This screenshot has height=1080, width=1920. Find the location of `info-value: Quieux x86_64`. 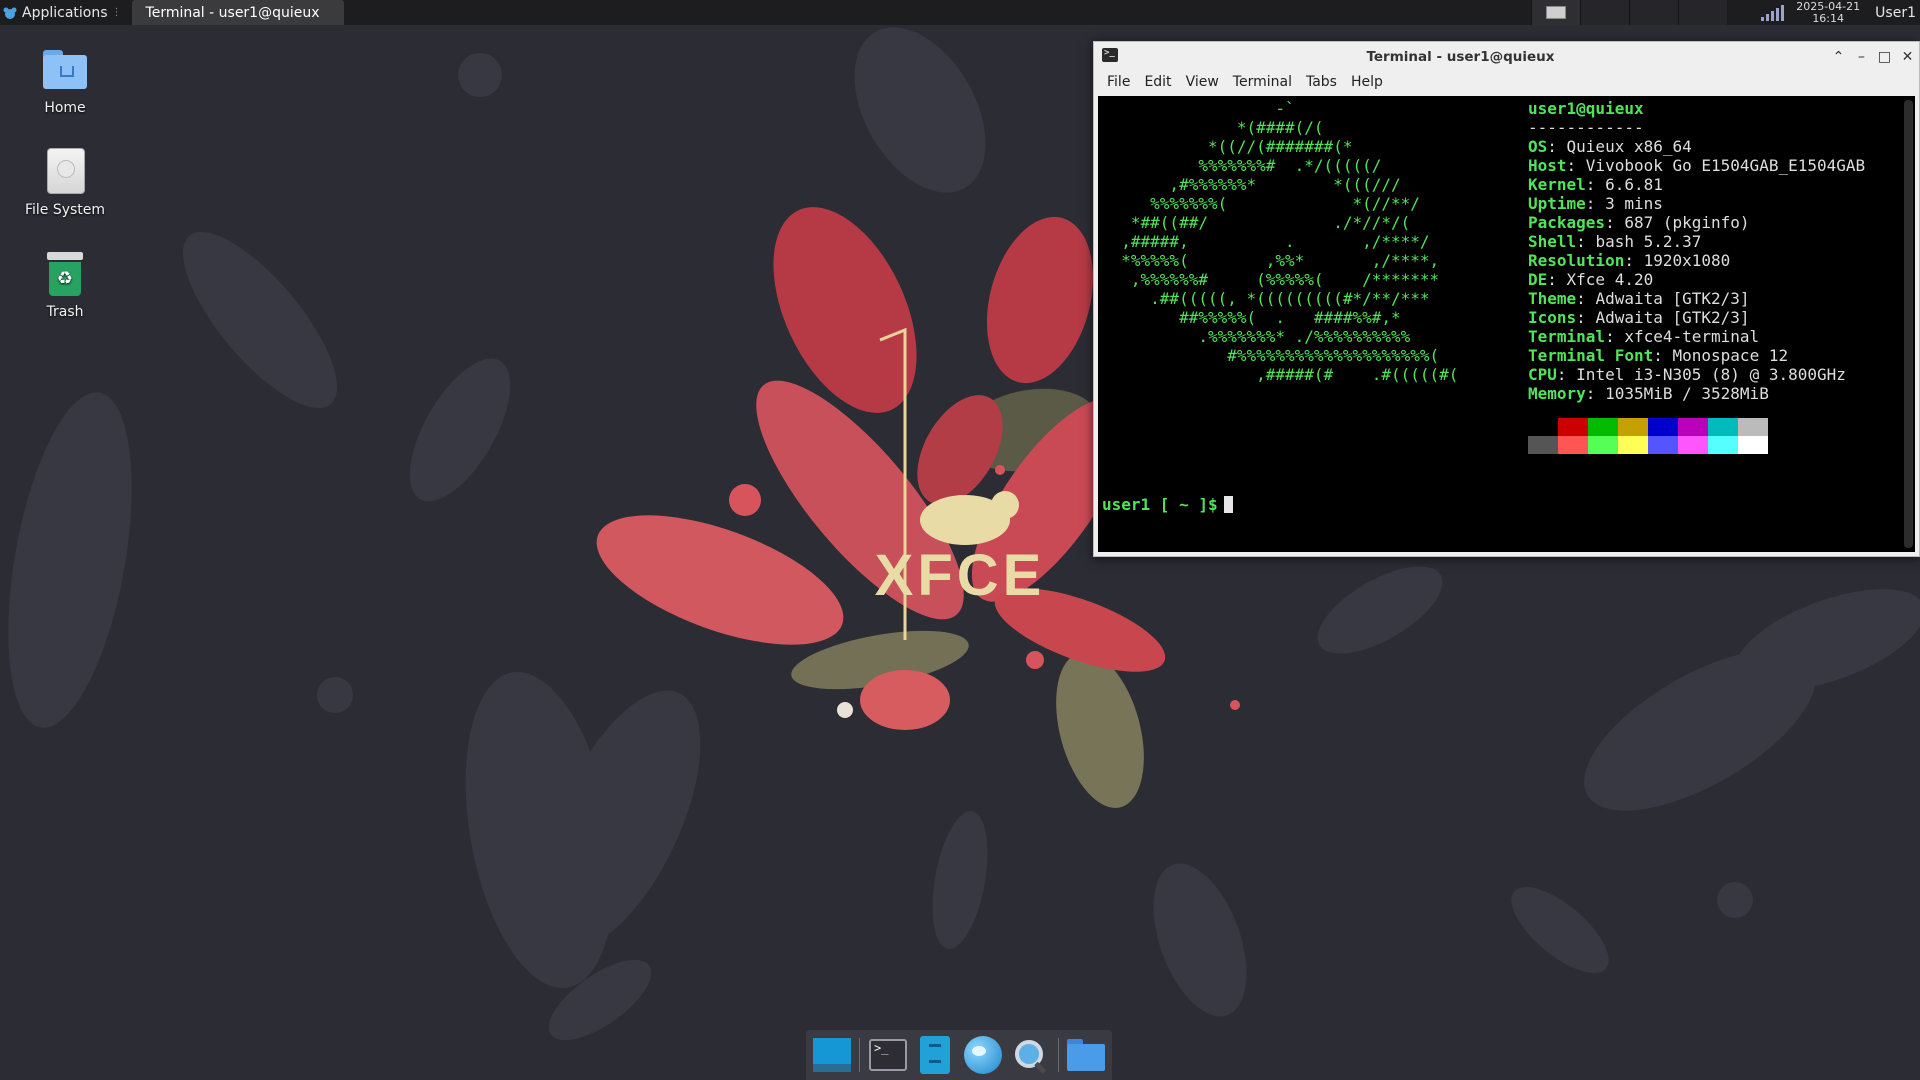

info-value: Quieux x86_64 is located at coordinates (1629, 146).